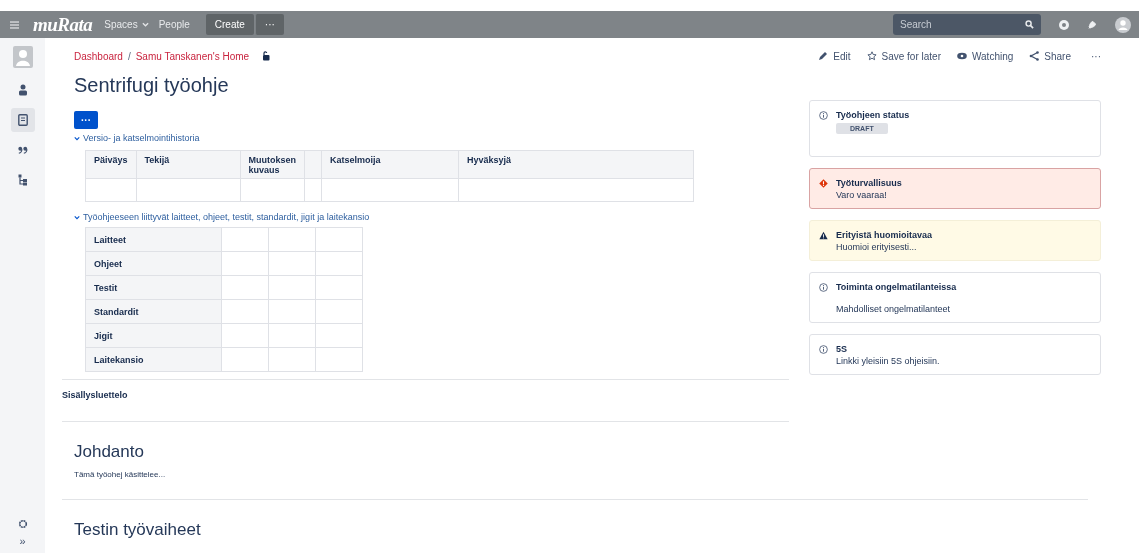 This screenshot has height=553, width=1139. I want to click on column-header: Tekijä, so click(188, 164).